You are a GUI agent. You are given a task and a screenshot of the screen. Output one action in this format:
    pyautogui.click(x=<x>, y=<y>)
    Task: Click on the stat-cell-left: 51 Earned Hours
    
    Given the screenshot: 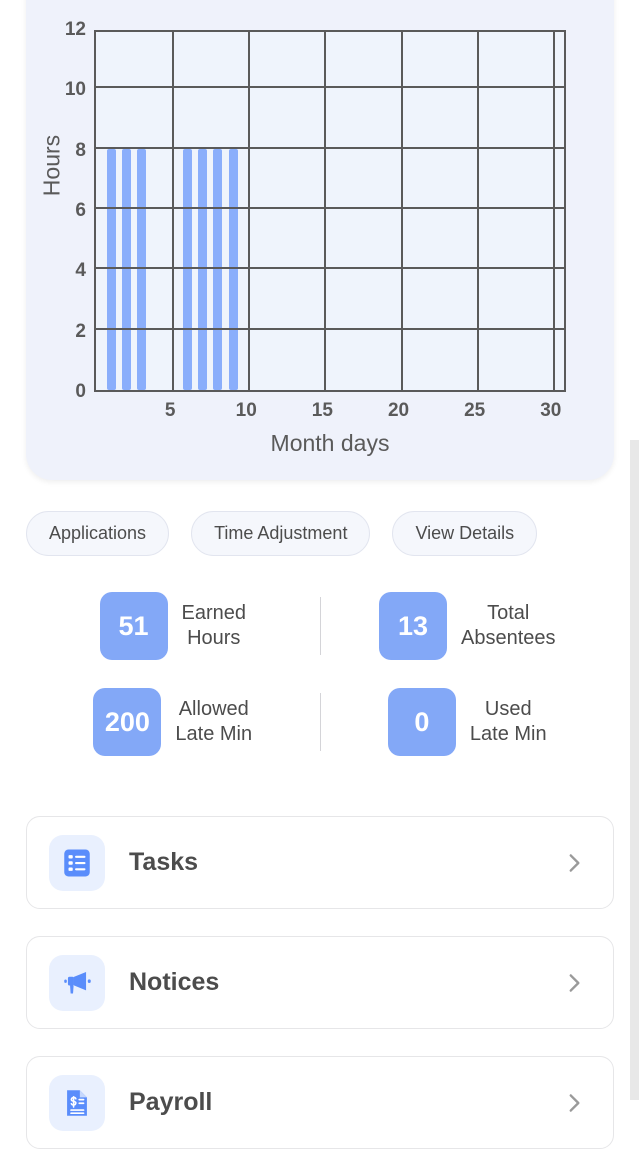 What is the action you would take?
    pyautogui.click(x=173, y=626)
    